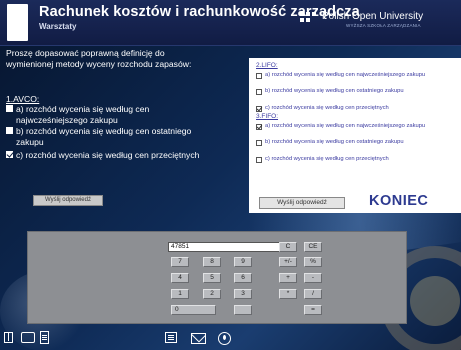 The width and height of the screenshot is (461, 350). What do you see at coordinates (243, 310) in the screenshot?
I see `calc-key-blank` at bounding box center [243, 310].